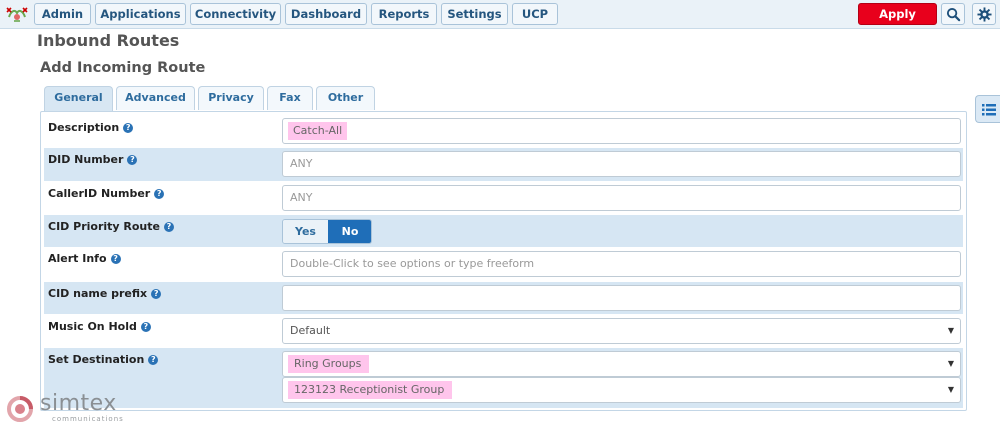 The height and width of the screenshot is (434, 1000). What do you see at coordinates (621, 364) in the screenshot?
I see `destination-type-select: Ring Groups ▼` at bounding box center [621, 364].